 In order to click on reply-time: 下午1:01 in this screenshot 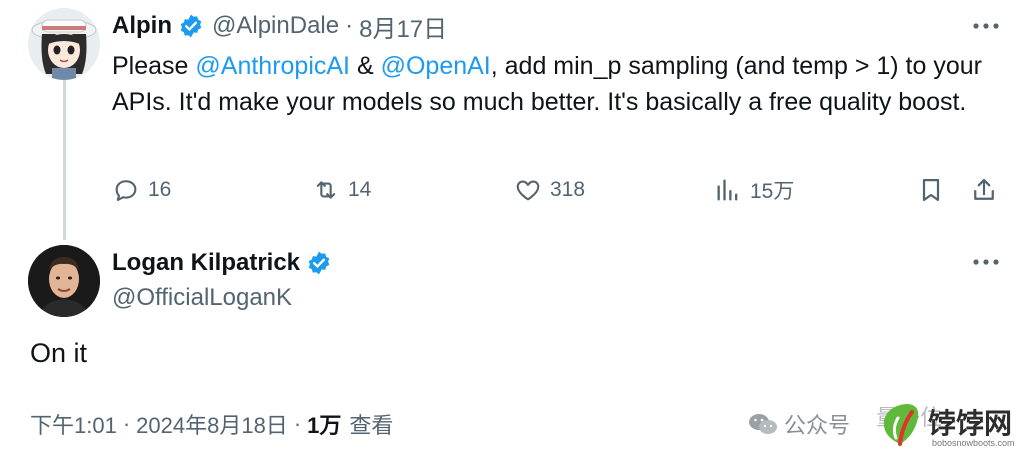, I will do `click(73, 424)`.